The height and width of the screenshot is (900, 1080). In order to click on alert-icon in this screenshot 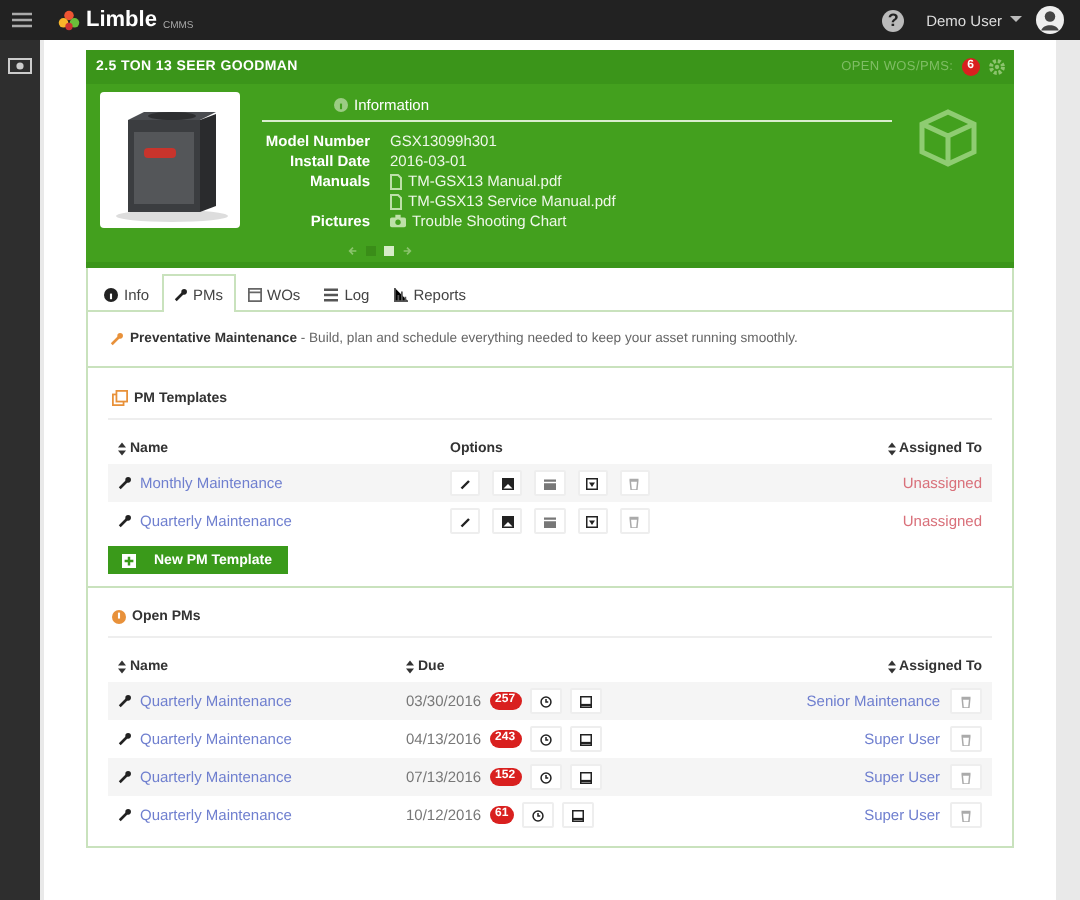, I will do `click(119, 617)`.